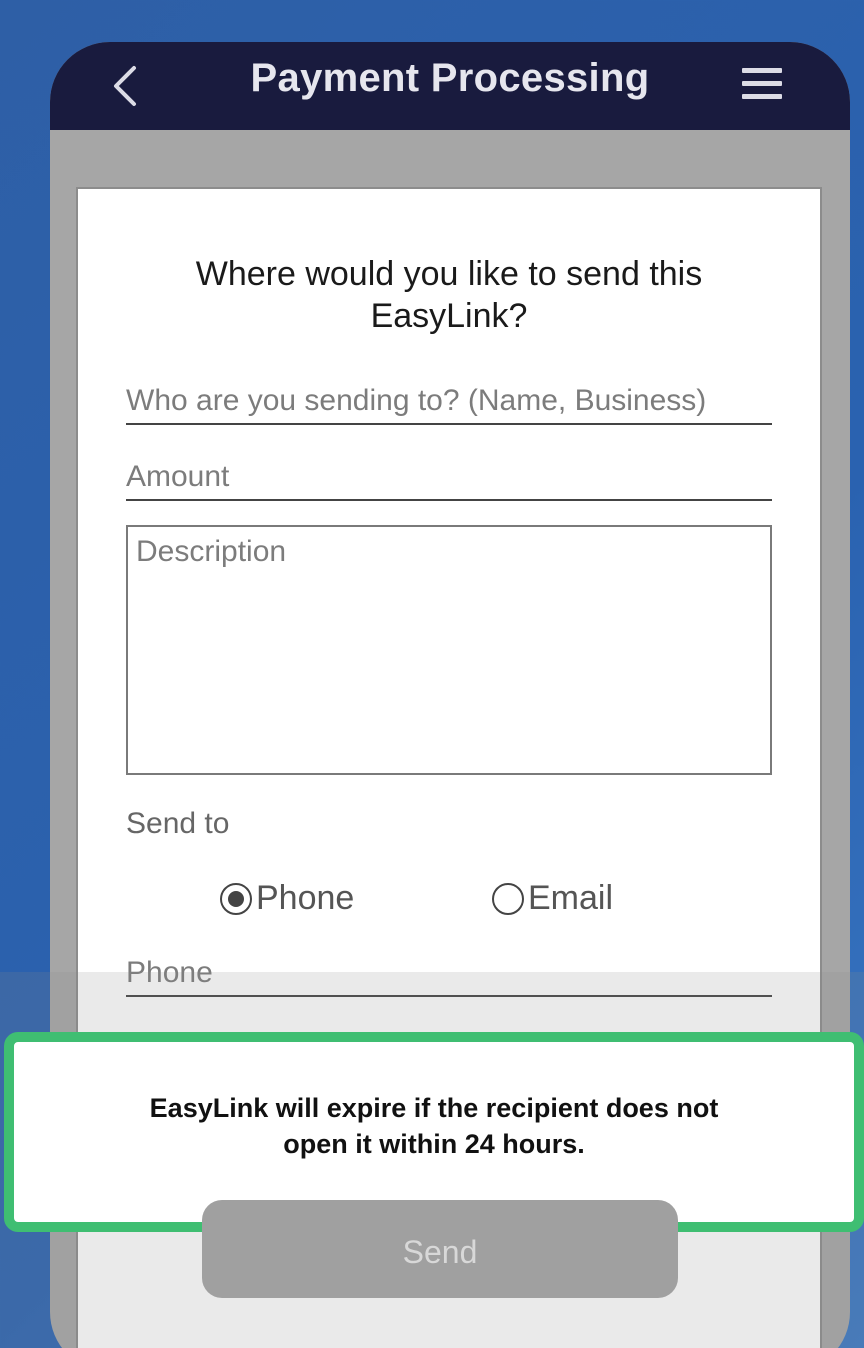 Image resolution: width=864 pixels, height=1348 pixels. I want to click on radio-phone: Phone, so click(287, 898).